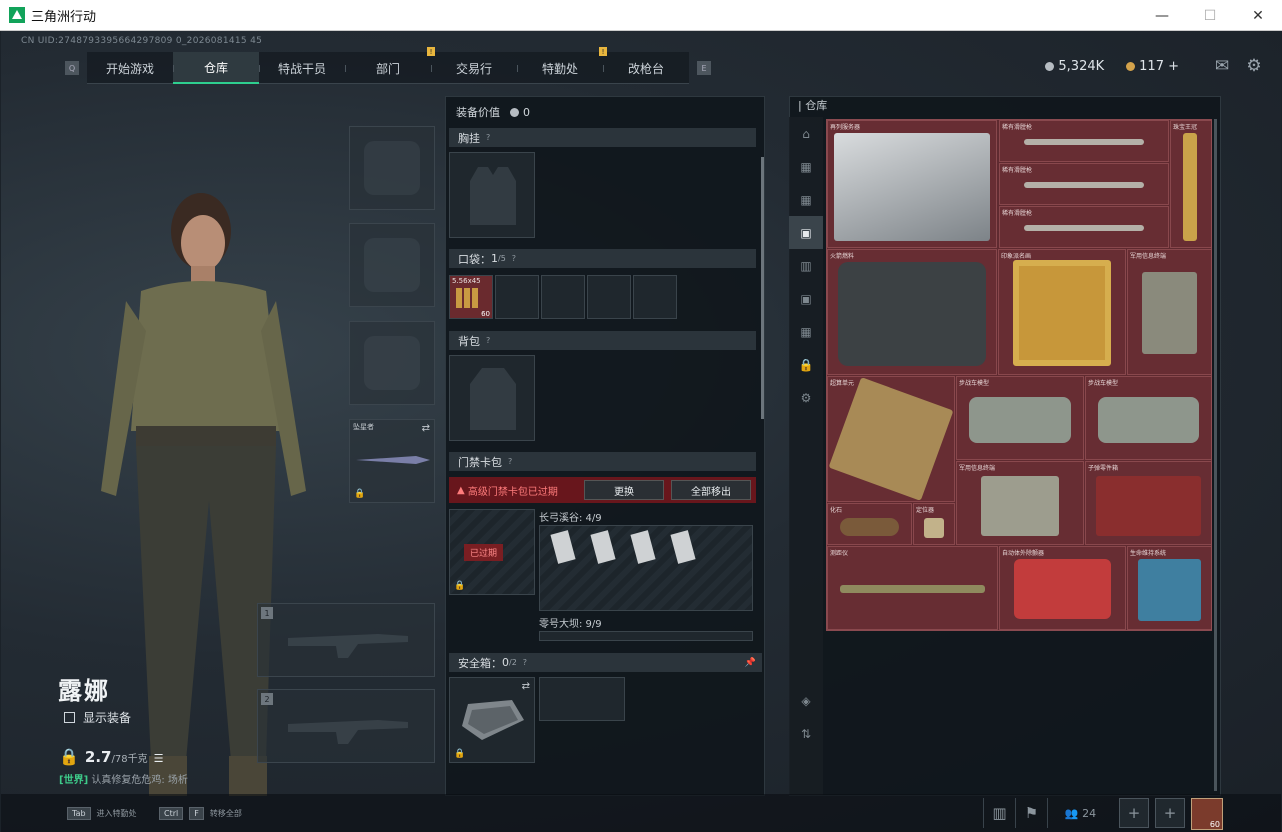 The width and height of the screenshot is (1282, 832). I want to click on flag-icon: ⚑, so click(1031, 813).